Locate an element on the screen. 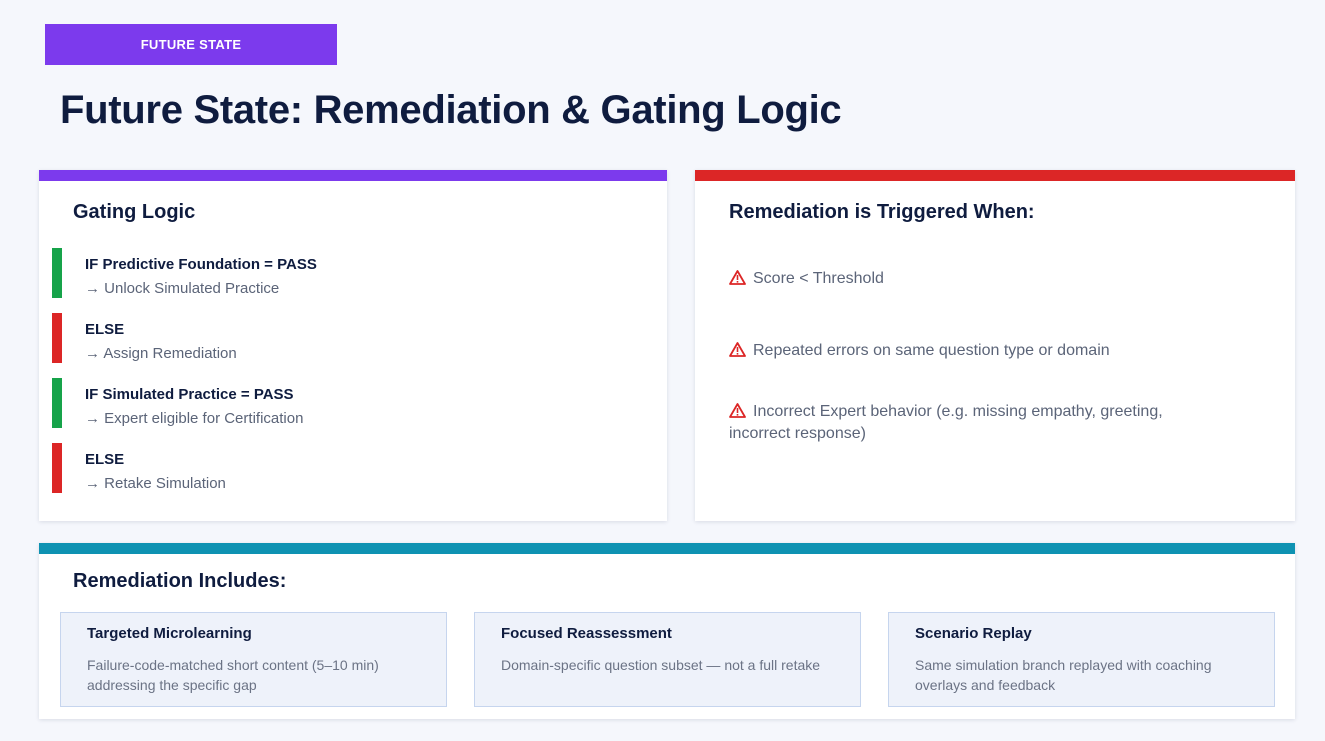  gating-result: → Expert eligible for Certification is located at coordinates (194, 418).